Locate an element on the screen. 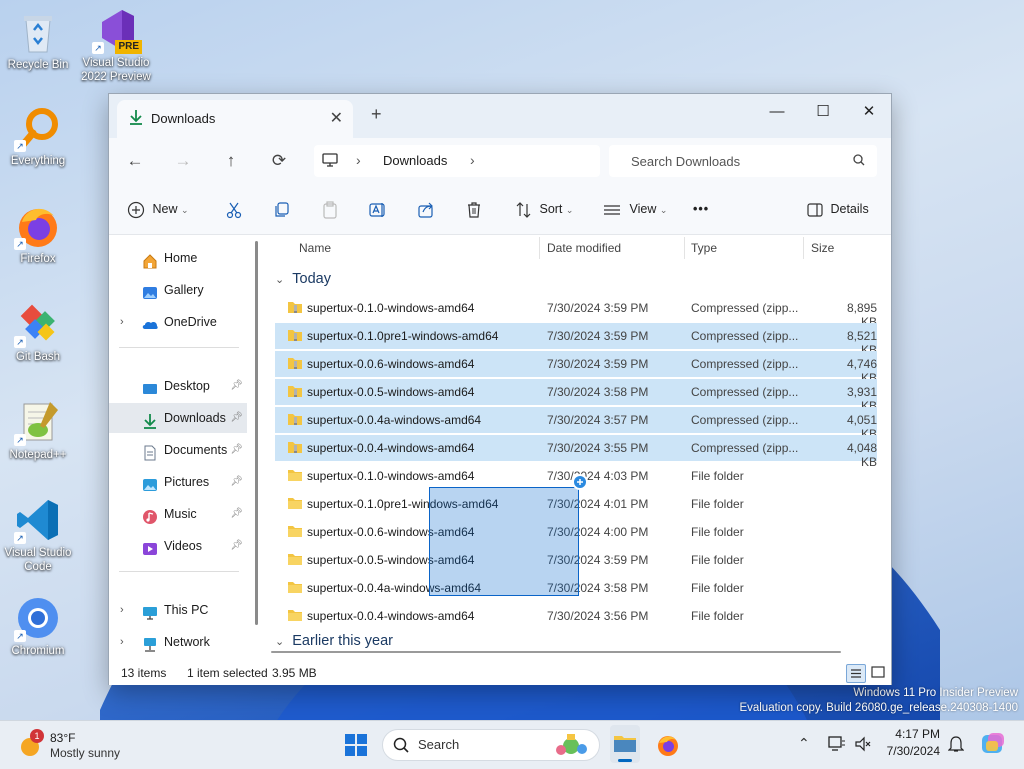  horizontal-scrollbar is located at coordinates (556, 652).